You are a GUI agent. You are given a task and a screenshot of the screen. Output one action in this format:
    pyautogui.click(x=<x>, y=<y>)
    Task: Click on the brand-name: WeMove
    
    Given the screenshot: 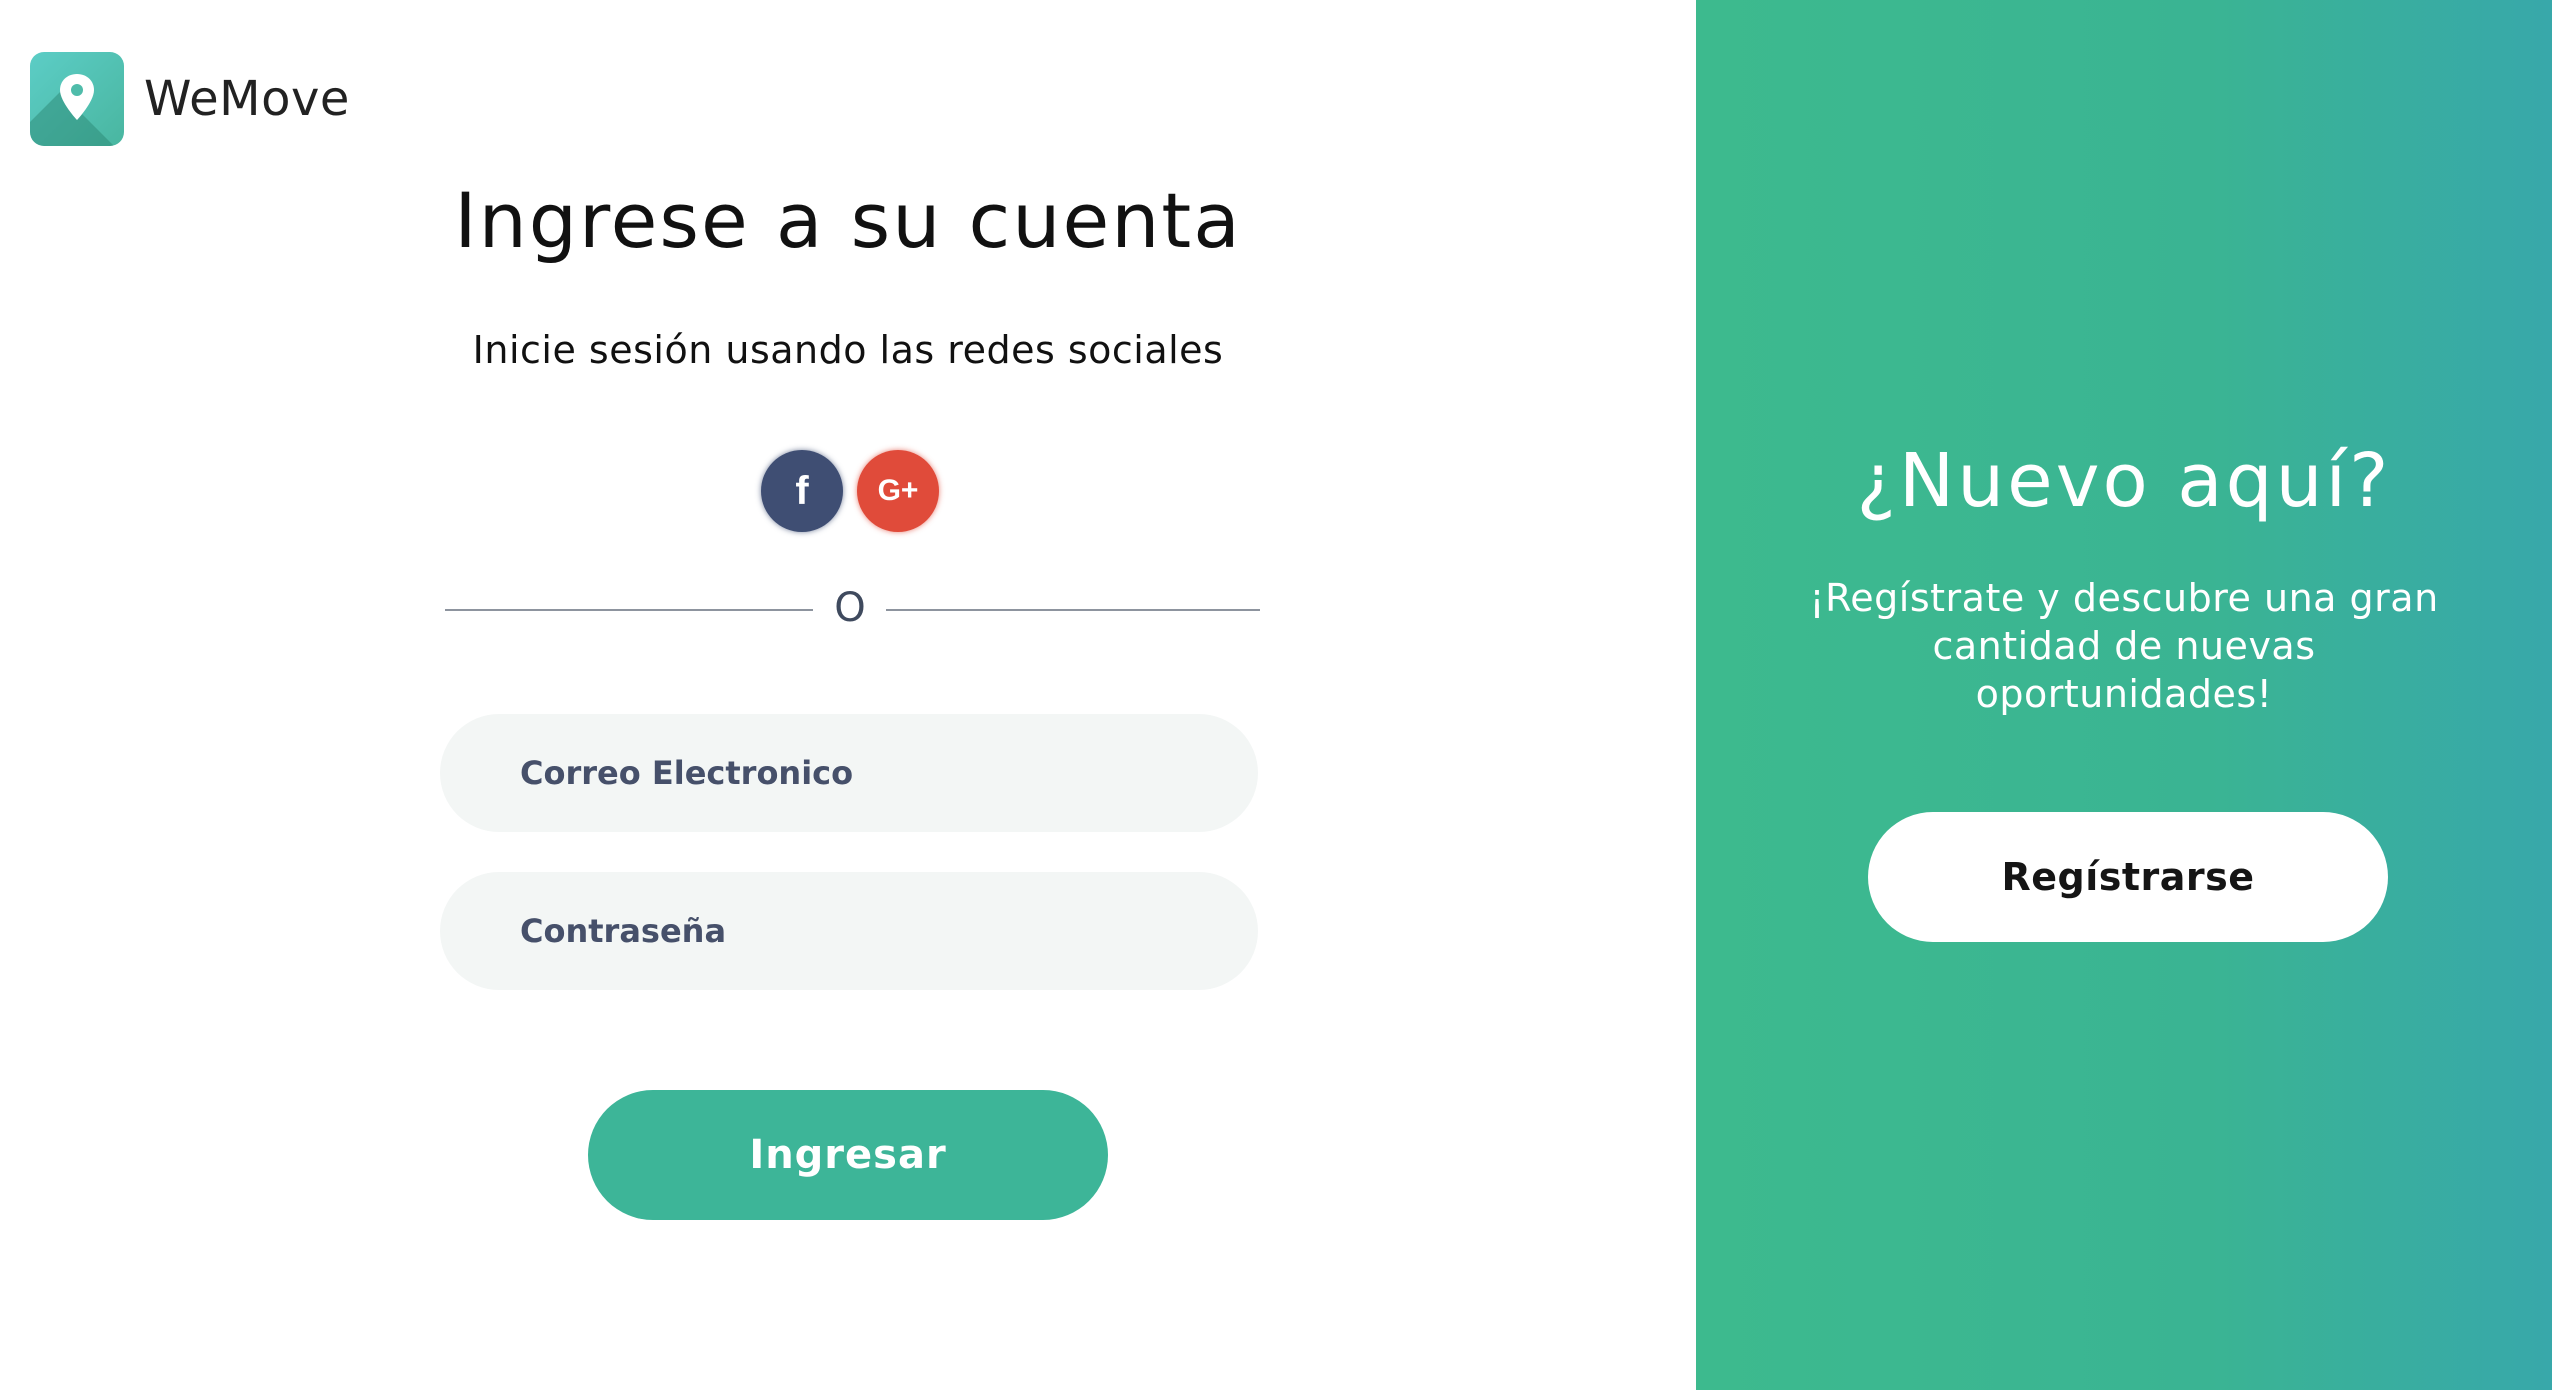 What is the action you would take?
    pyautogui.click(x=247, y=99)
    